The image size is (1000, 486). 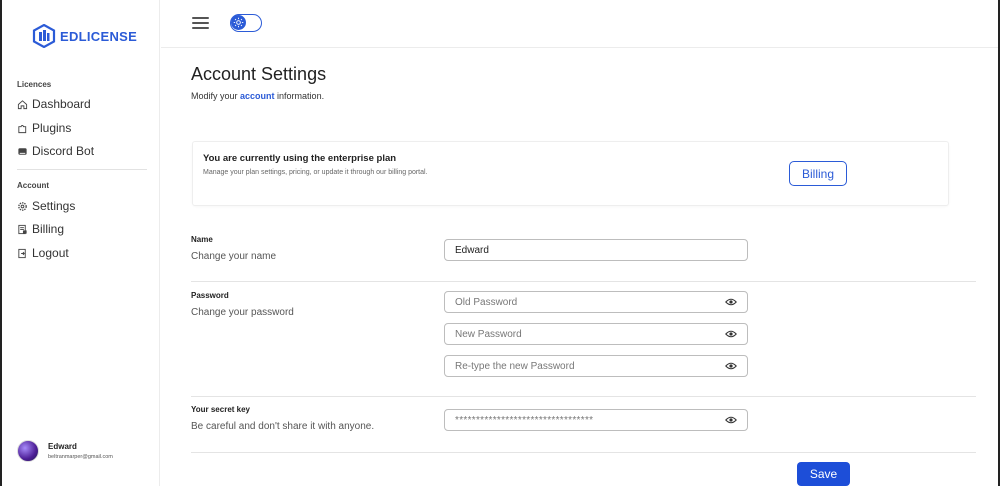 I want to click on subtitle-prefix: Modify your, so click(x=216, y=96).